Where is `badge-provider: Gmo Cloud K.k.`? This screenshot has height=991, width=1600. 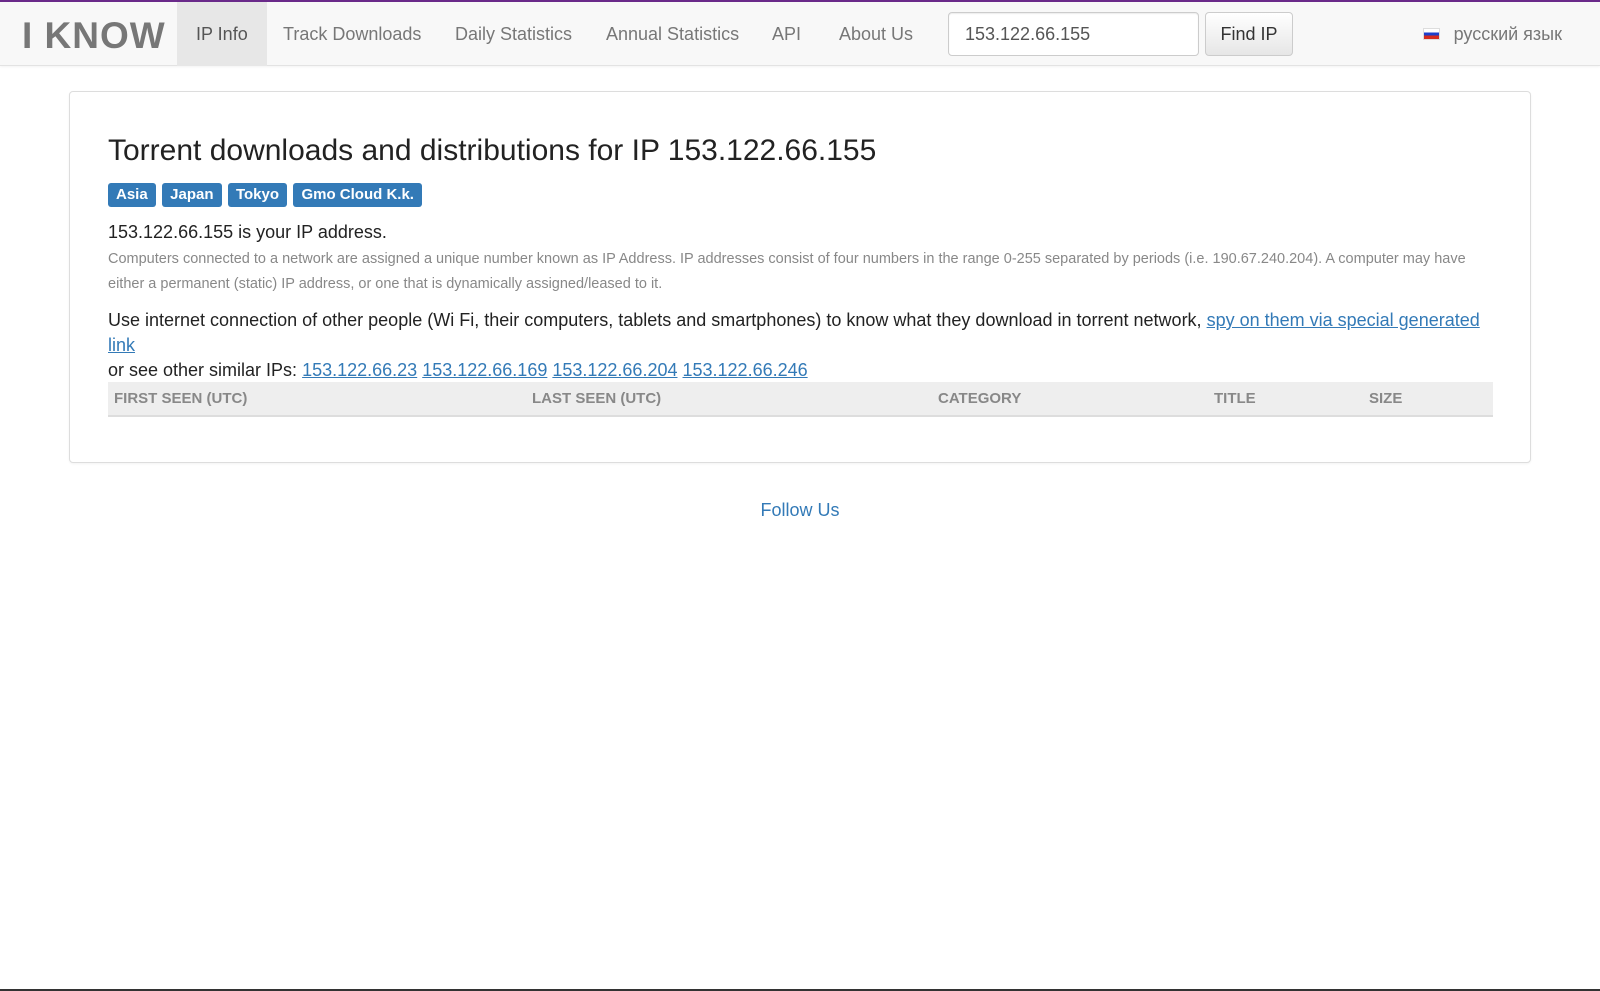
badge-provider: Gmo Cloud K.k. is located at coordinates (357, 195).